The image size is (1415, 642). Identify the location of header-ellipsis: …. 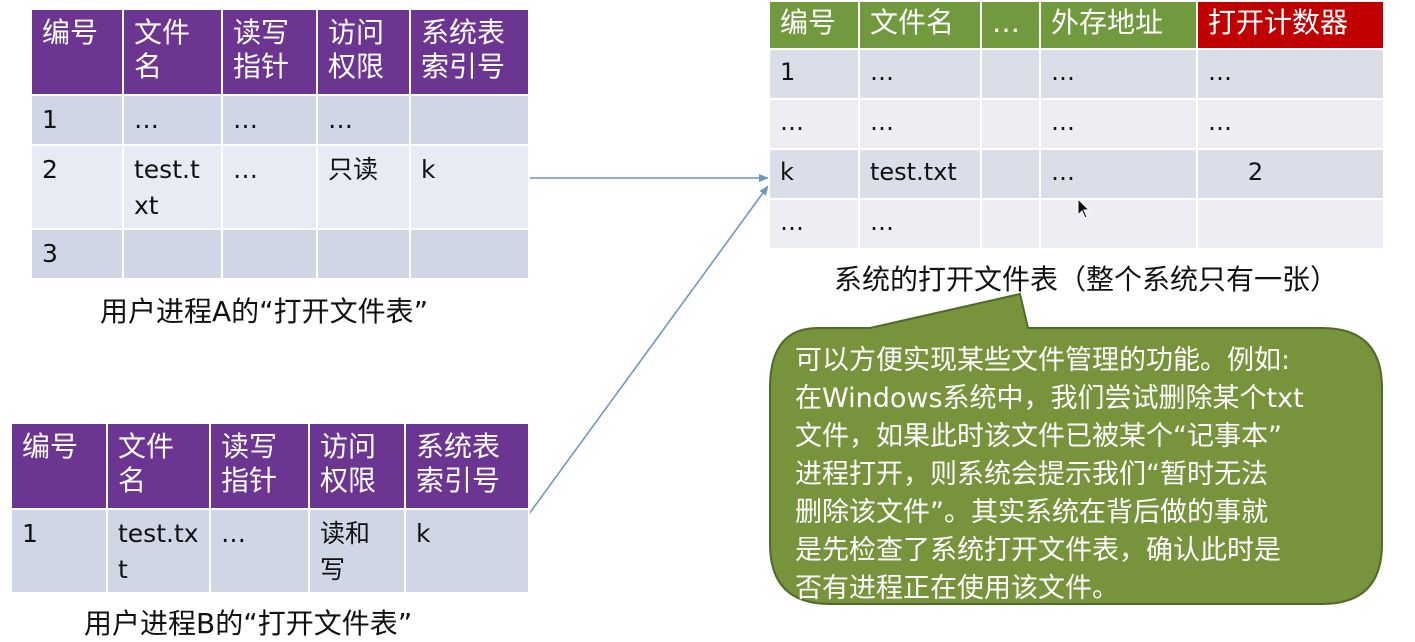
(1010, 25).